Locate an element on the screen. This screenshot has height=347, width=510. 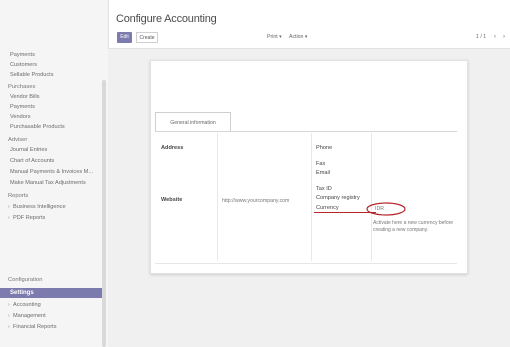
sidebar-item-vendors: Vendors is located at coordinates (20, 117).